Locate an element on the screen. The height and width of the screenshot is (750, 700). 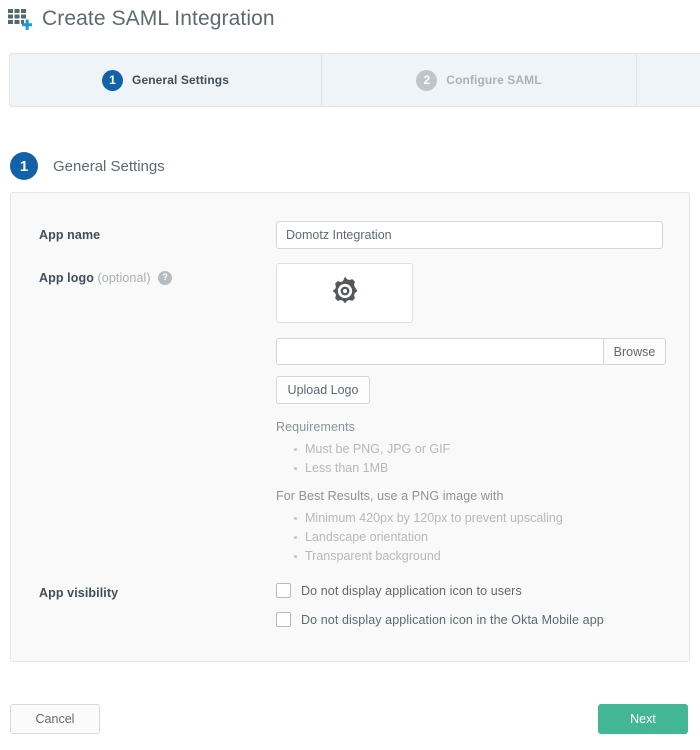
section-header: 1 General Settings is located at coordinates (87, 166).